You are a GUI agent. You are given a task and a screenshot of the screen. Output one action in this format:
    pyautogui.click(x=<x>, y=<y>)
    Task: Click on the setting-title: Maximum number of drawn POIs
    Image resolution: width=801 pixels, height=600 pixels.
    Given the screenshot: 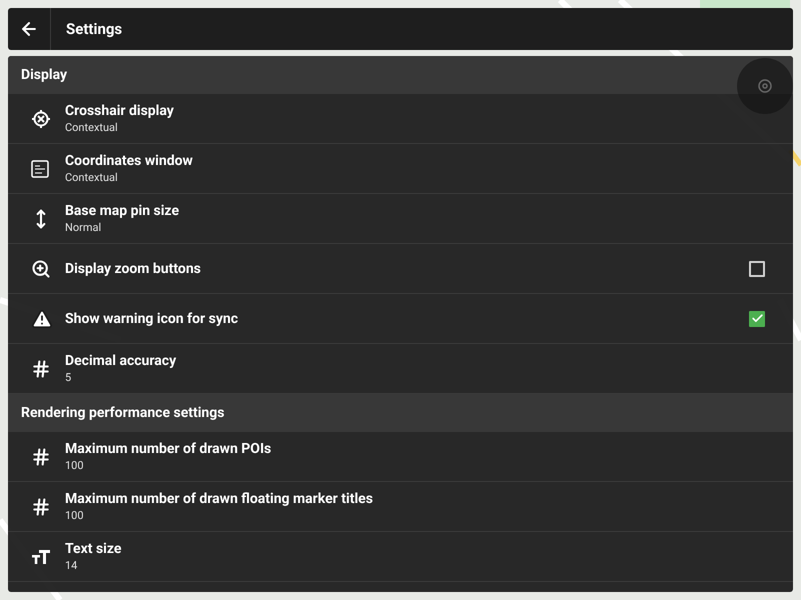 What is the action you would take?
    pyautogui.click(x=168, y=449)
    